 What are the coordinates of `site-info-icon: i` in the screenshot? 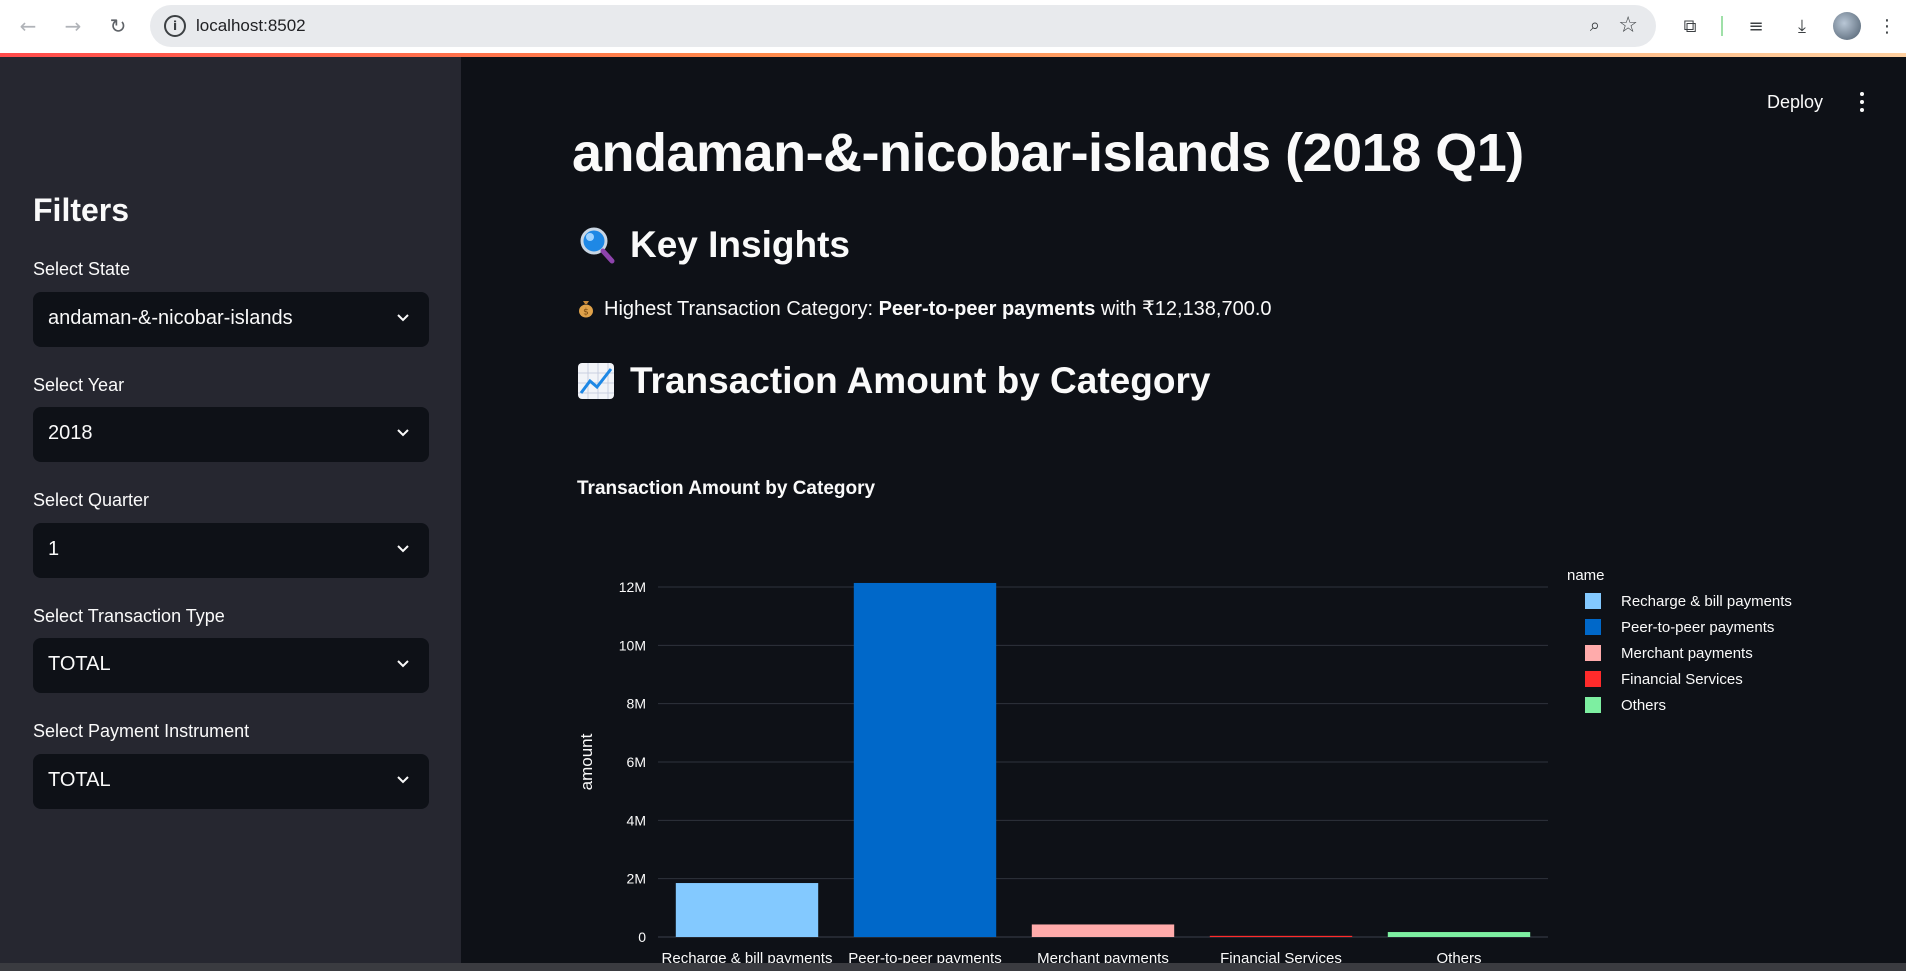 It's located at (175, 26).